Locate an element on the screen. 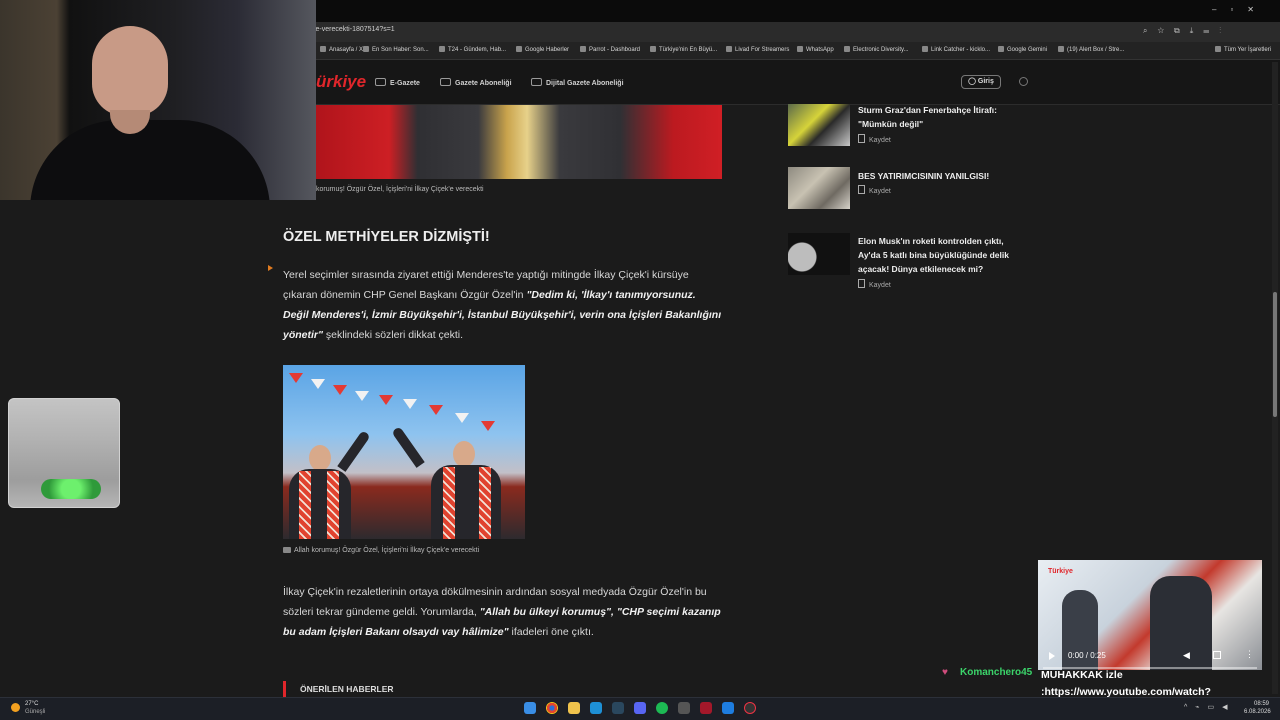  user-icon: ◯ is located at coordinates (973, 81).